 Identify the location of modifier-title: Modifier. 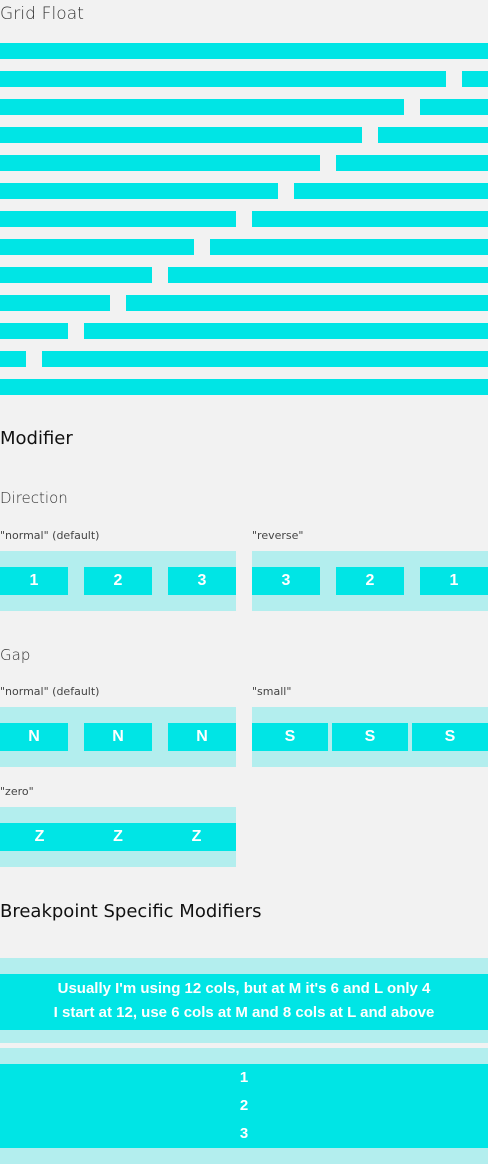
(36, 438).